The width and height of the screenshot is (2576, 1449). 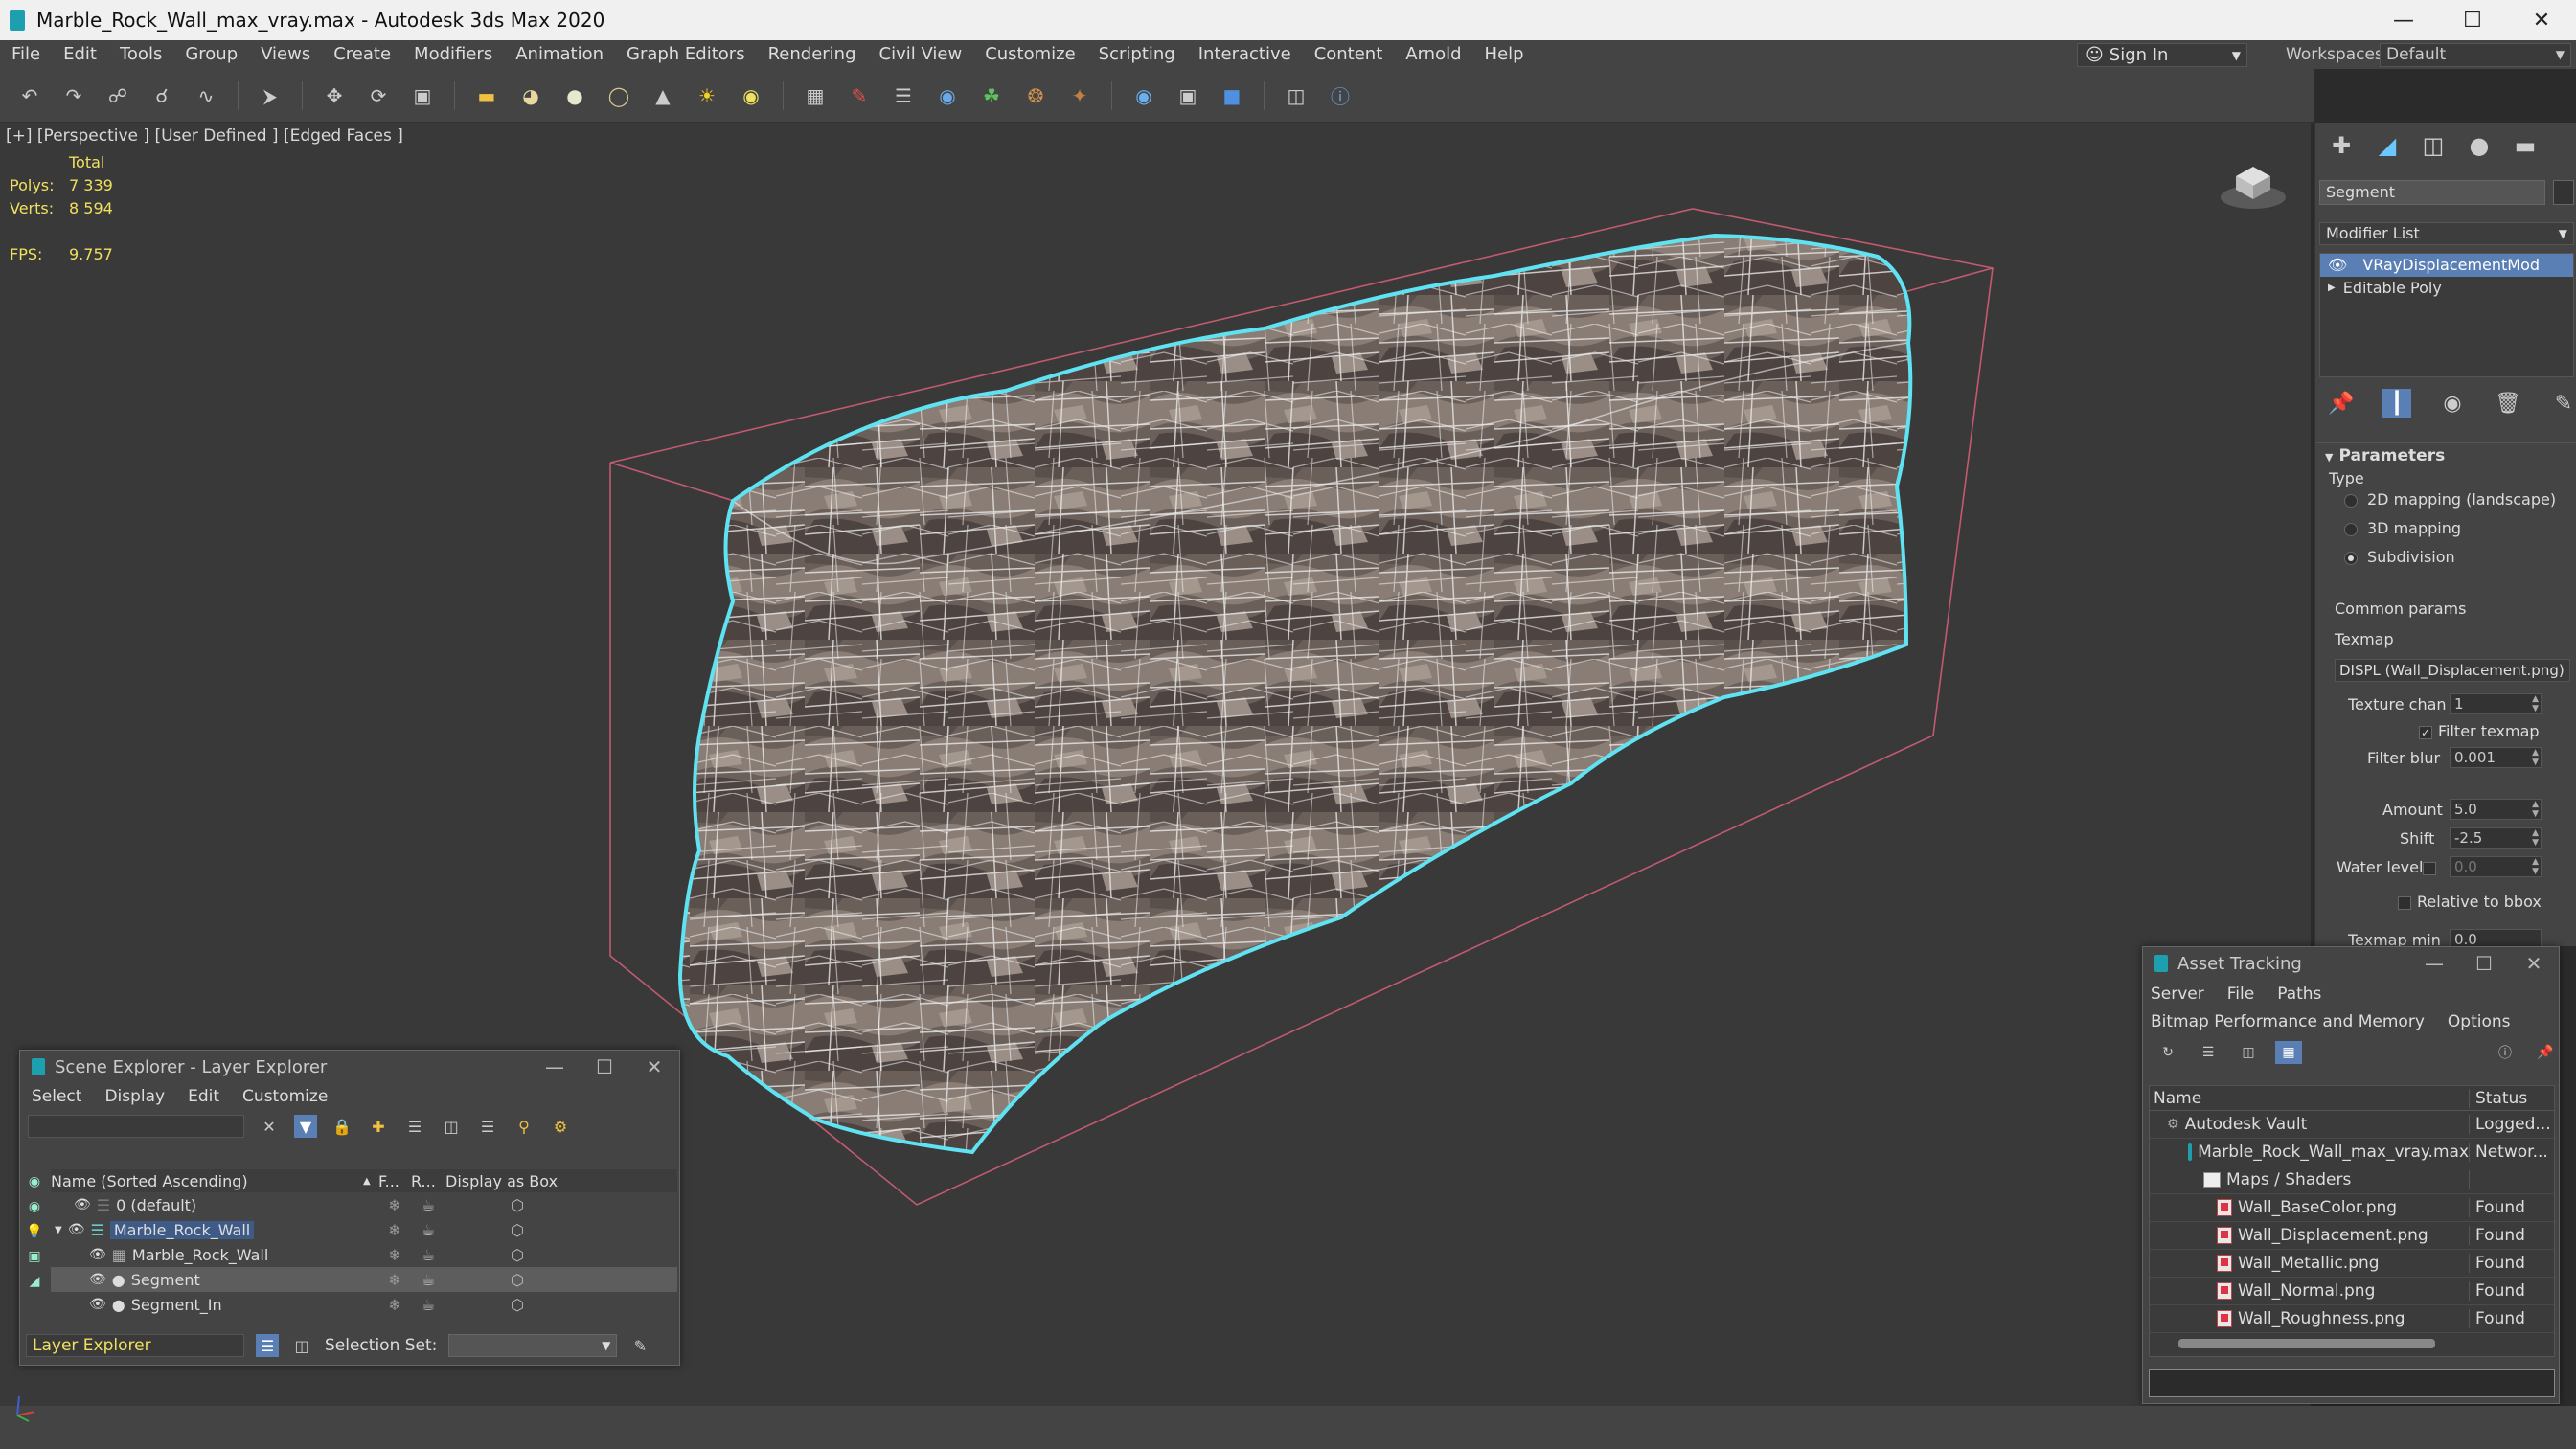 What do you see at coordinates (2352, 1319) in the screenshot?
I see `table-row: Wall_Roughness.png Found` at bounding box center [2352, 1319].